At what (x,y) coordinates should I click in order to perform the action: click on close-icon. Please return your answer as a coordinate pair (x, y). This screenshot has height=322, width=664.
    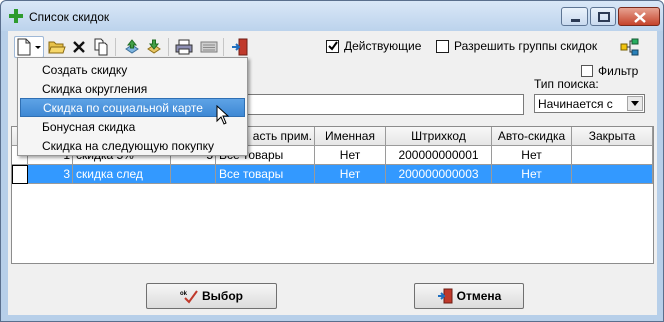
    Looking at the image, I should click on (640, 17).